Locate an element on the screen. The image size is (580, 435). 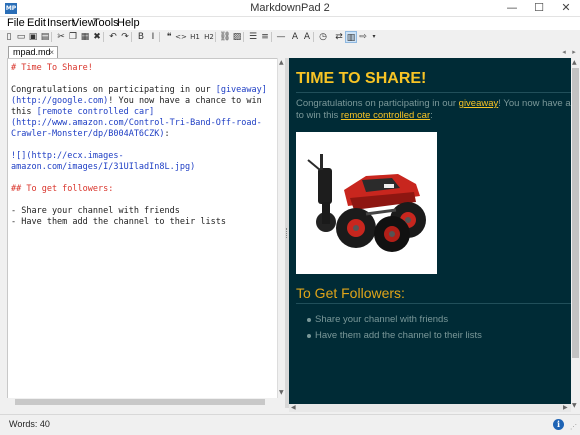
split-view-icon: ⇄ is located at coordinates (339, 37).